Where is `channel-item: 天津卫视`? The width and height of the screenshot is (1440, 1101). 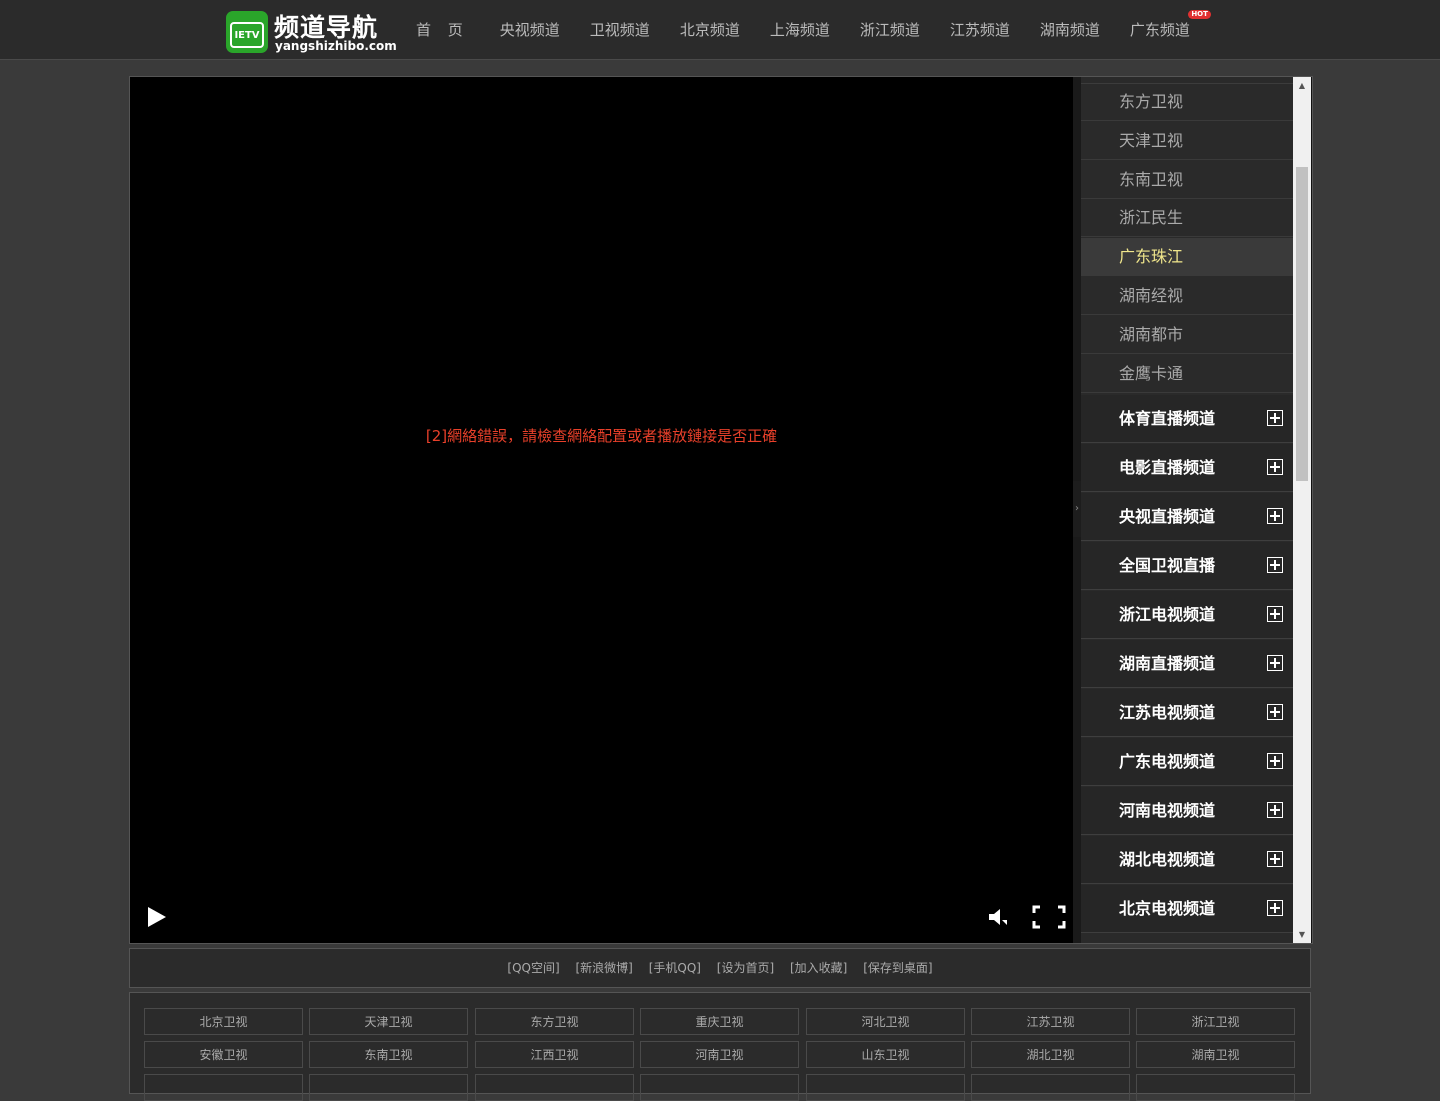 channel-item: 天津卫视 is located at coordinates (1187, 141).